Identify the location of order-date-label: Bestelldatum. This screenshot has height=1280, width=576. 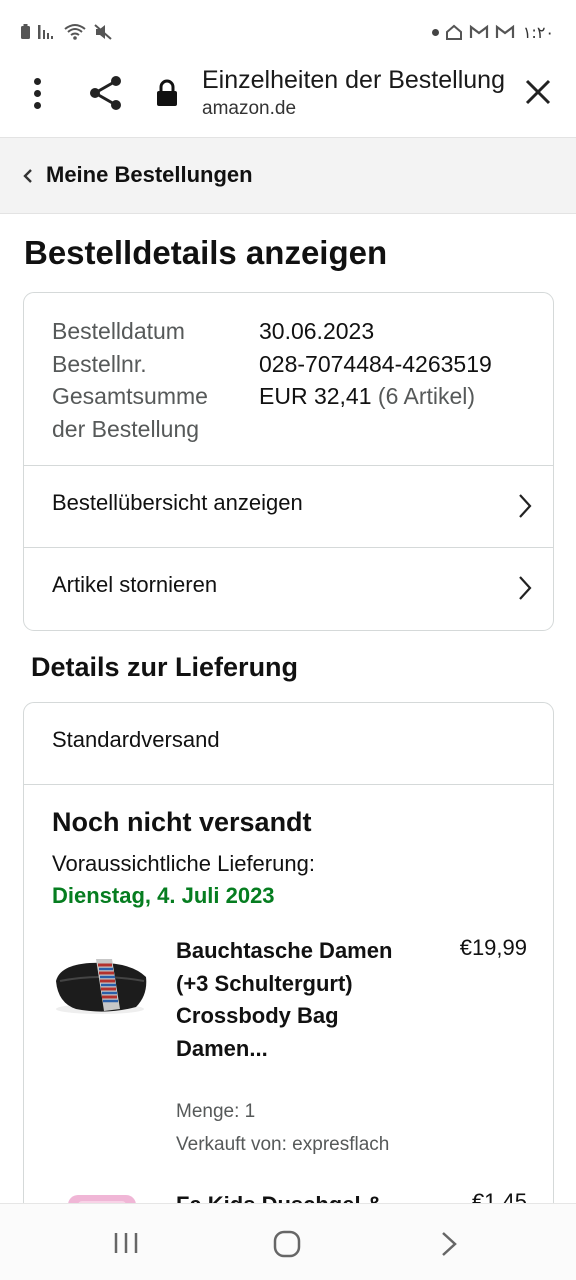
(118, 331).